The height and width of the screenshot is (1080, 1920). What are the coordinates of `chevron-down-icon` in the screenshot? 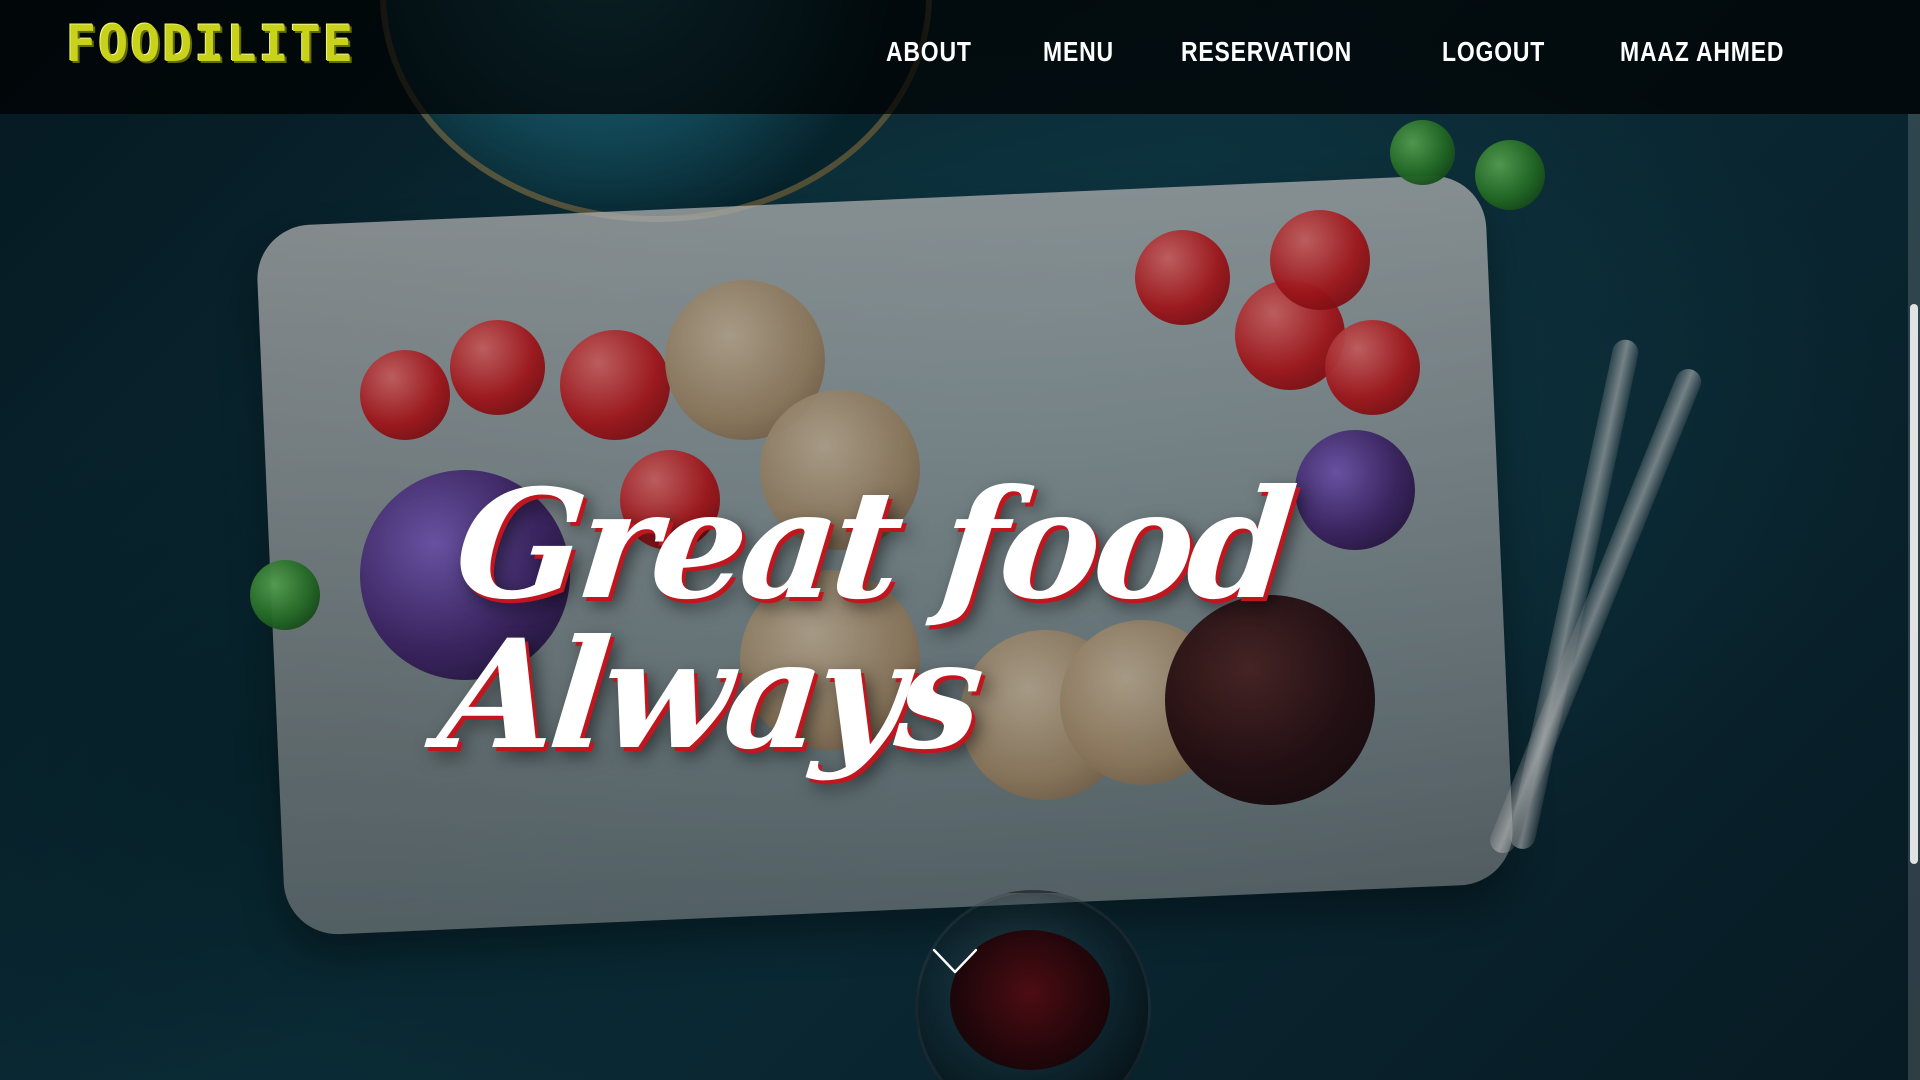 It's located at (955, 961).